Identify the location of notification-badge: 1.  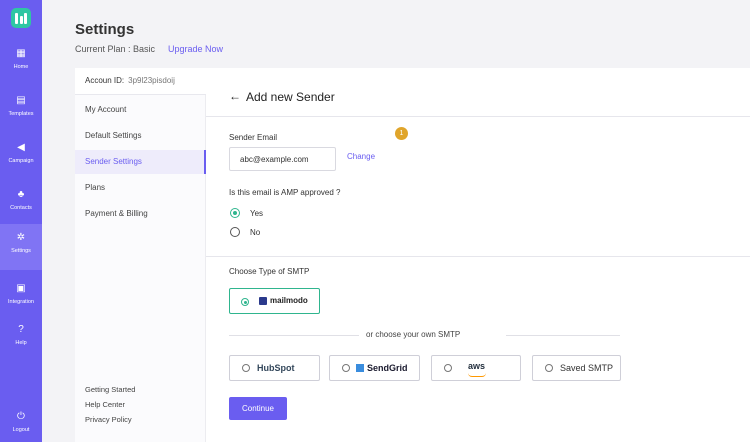
(401, 133).